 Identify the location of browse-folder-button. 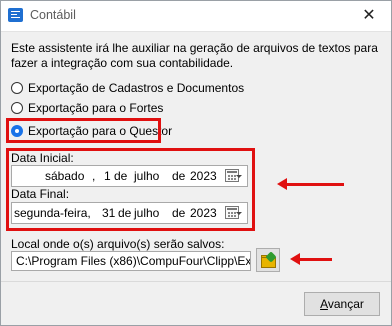
(268, 260).